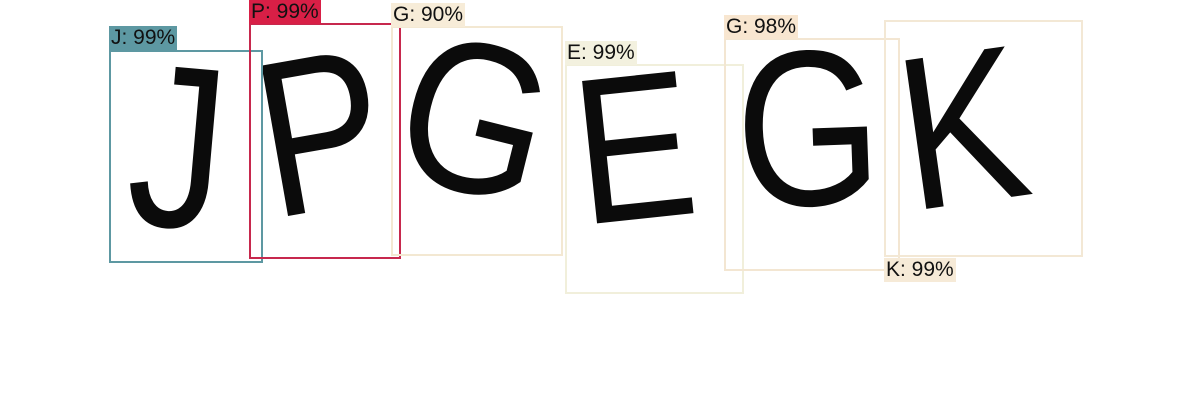  What do you see at coordinates (920, 270) in the screenshot?
I see `detection-label-k: K: 99%` at bounding box center [920, 270].